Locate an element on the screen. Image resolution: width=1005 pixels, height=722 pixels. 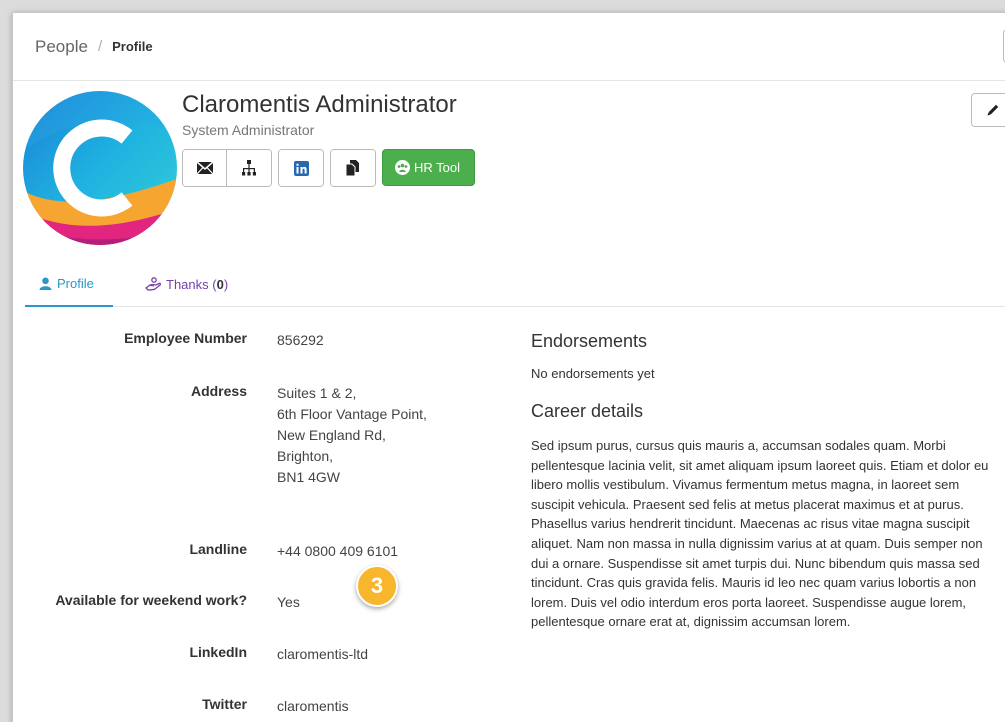
detail-value: +44 0800 409 6101 is located at coordinates (338, 551).